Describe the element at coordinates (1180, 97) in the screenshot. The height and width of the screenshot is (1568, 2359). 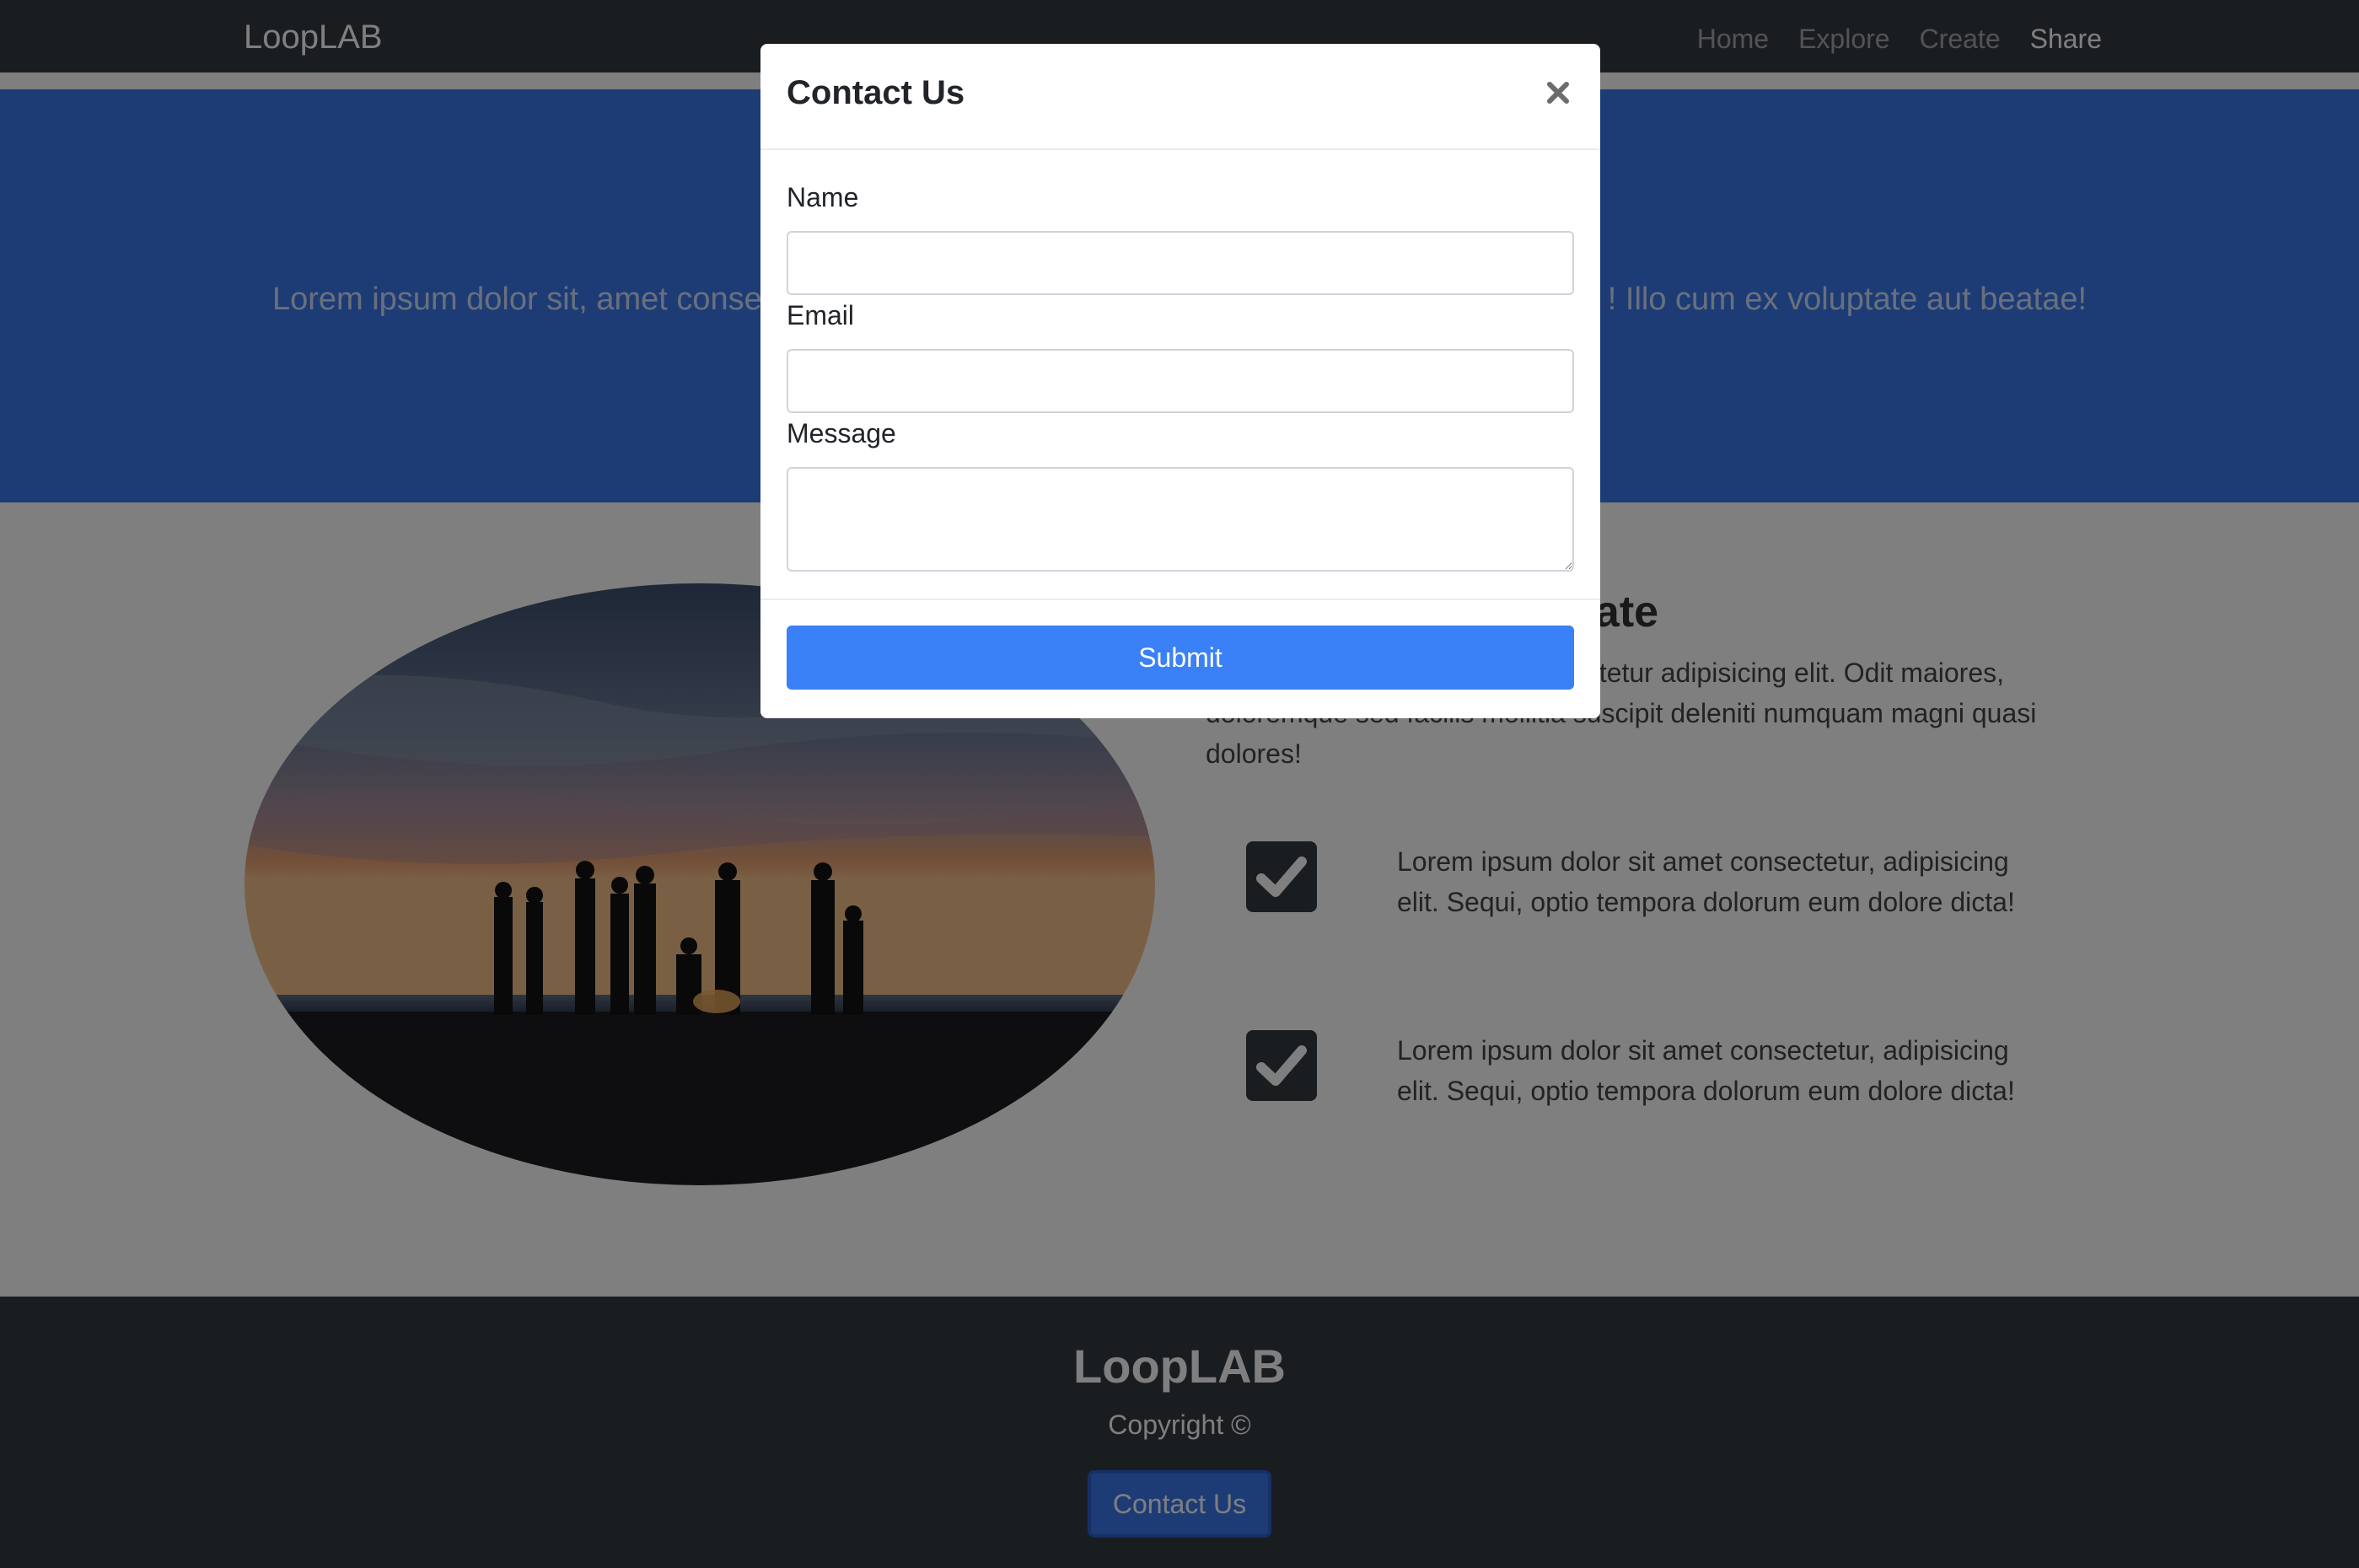
I see `modal-header: Contact Us` at that location.